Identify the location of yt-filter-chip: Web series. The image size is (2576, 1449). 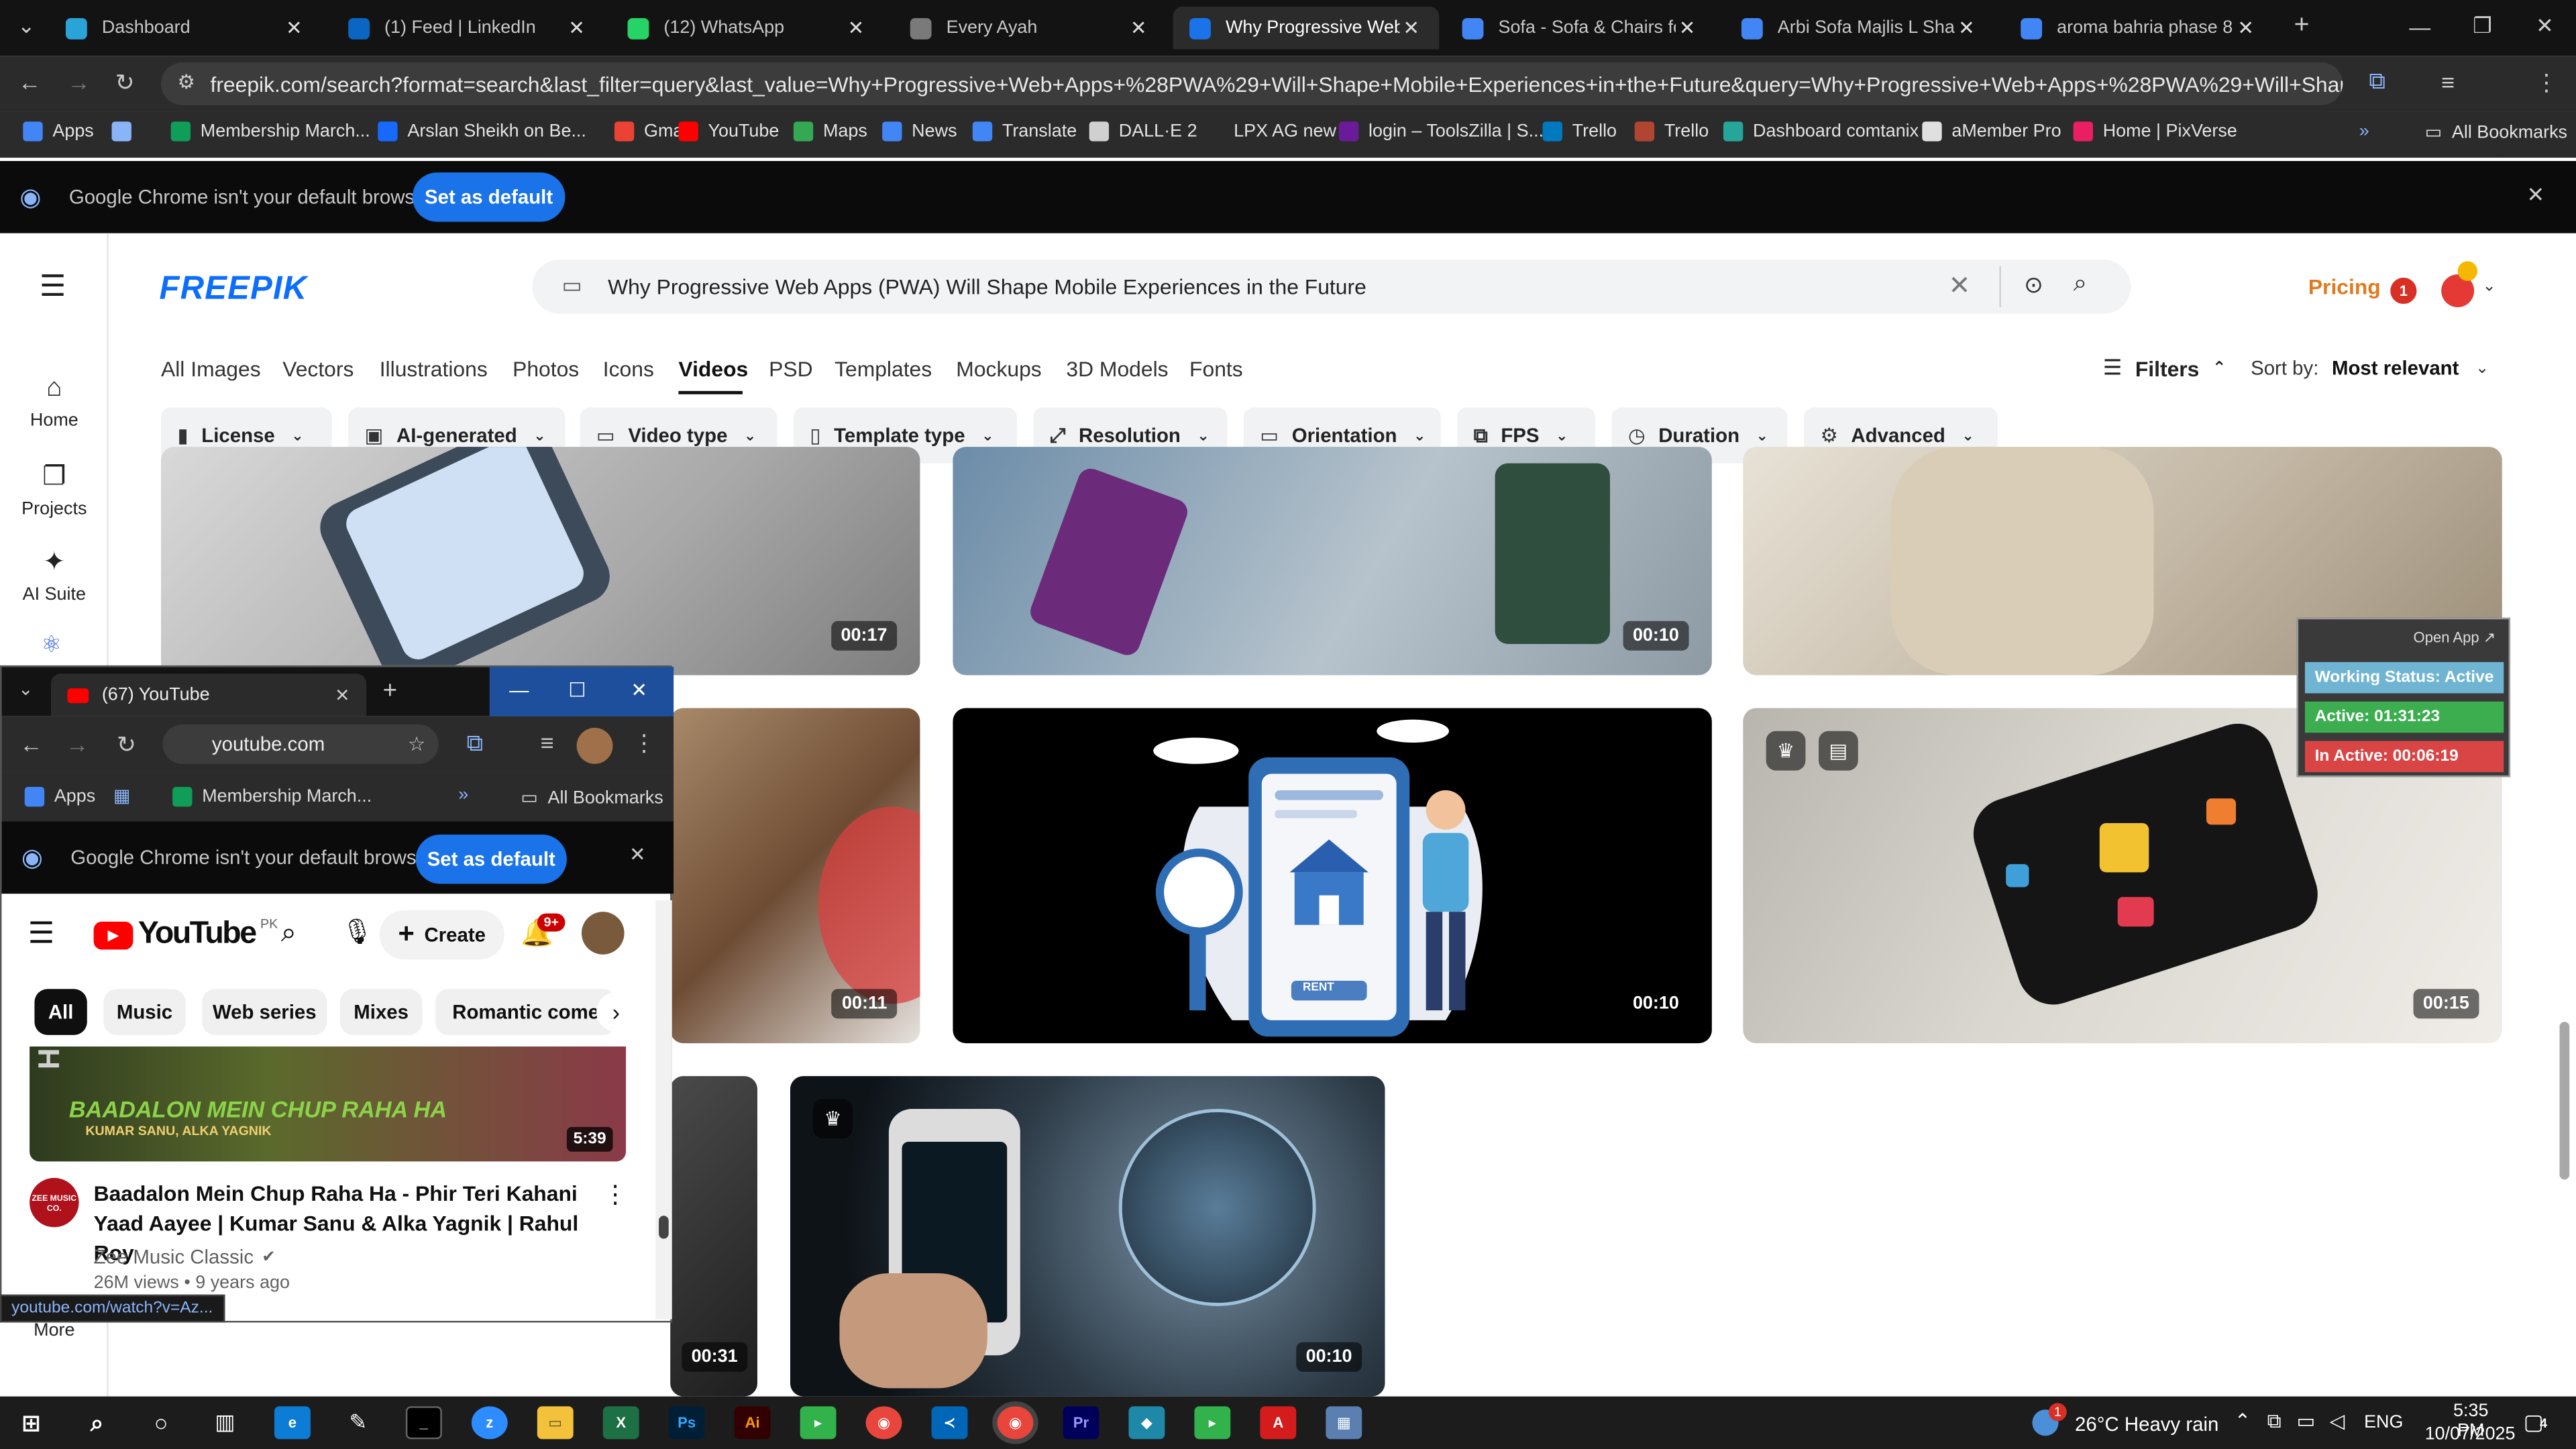
(264, 1012).